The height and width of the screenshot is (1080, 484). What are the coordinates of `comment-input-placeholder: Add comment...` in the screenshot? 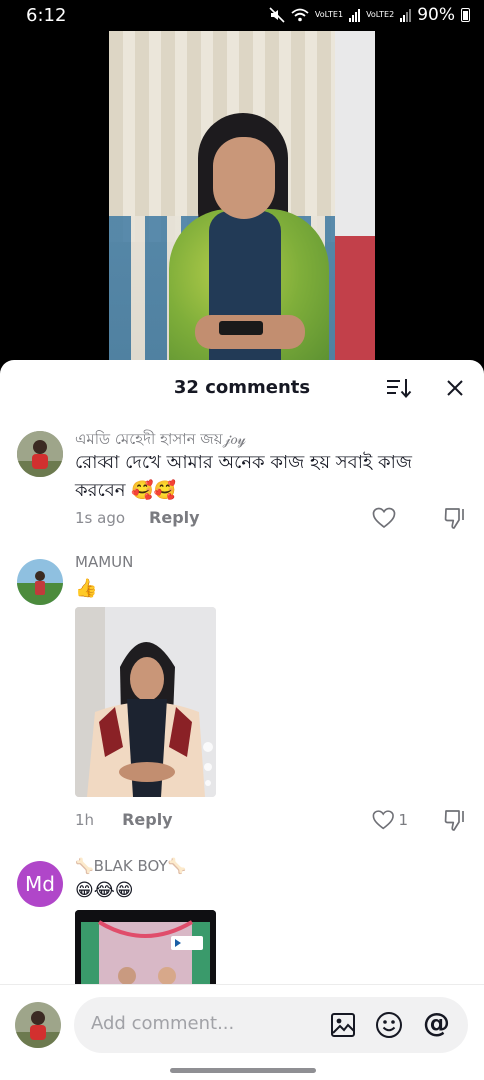 It's located at (163, 1023).